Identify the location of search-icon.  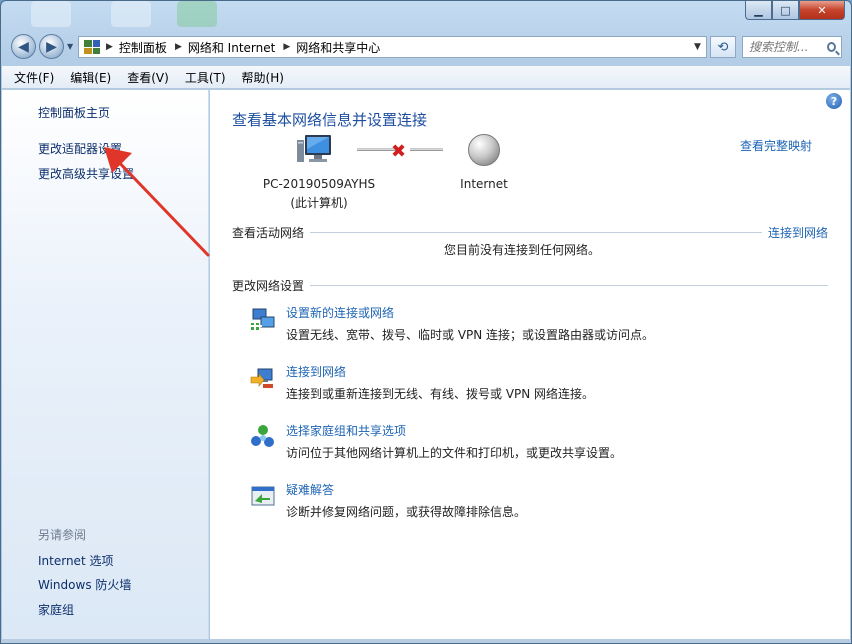
(831, 47).